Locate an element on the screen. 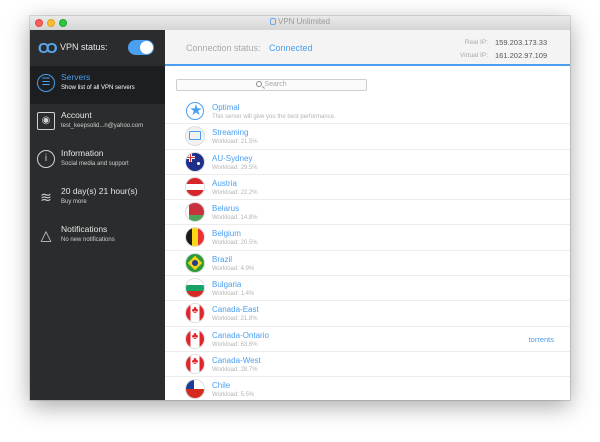  server-workload: Workload: 21.8% is located at coordinates (235, 319).